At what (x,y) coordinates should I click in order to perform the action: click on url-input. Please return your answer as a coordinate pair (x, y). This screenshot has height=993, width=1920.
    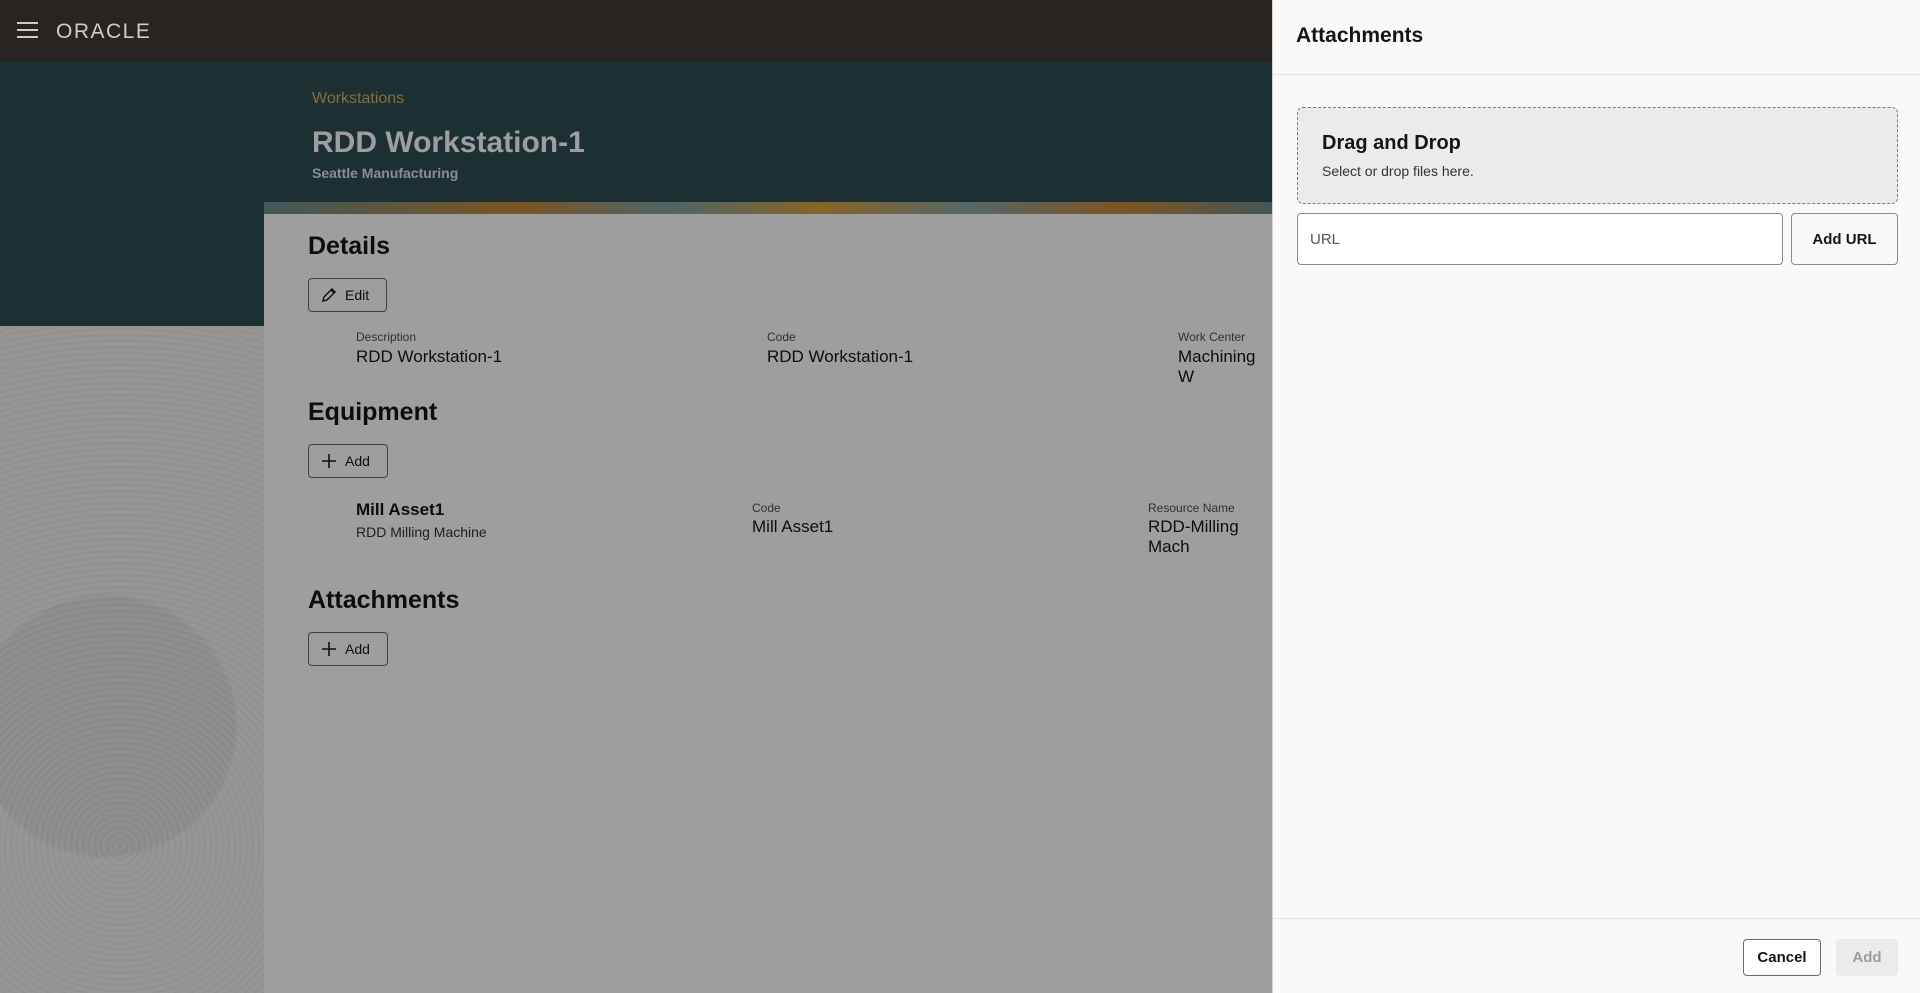
    Looking at the image, I should click on (1540, 239).